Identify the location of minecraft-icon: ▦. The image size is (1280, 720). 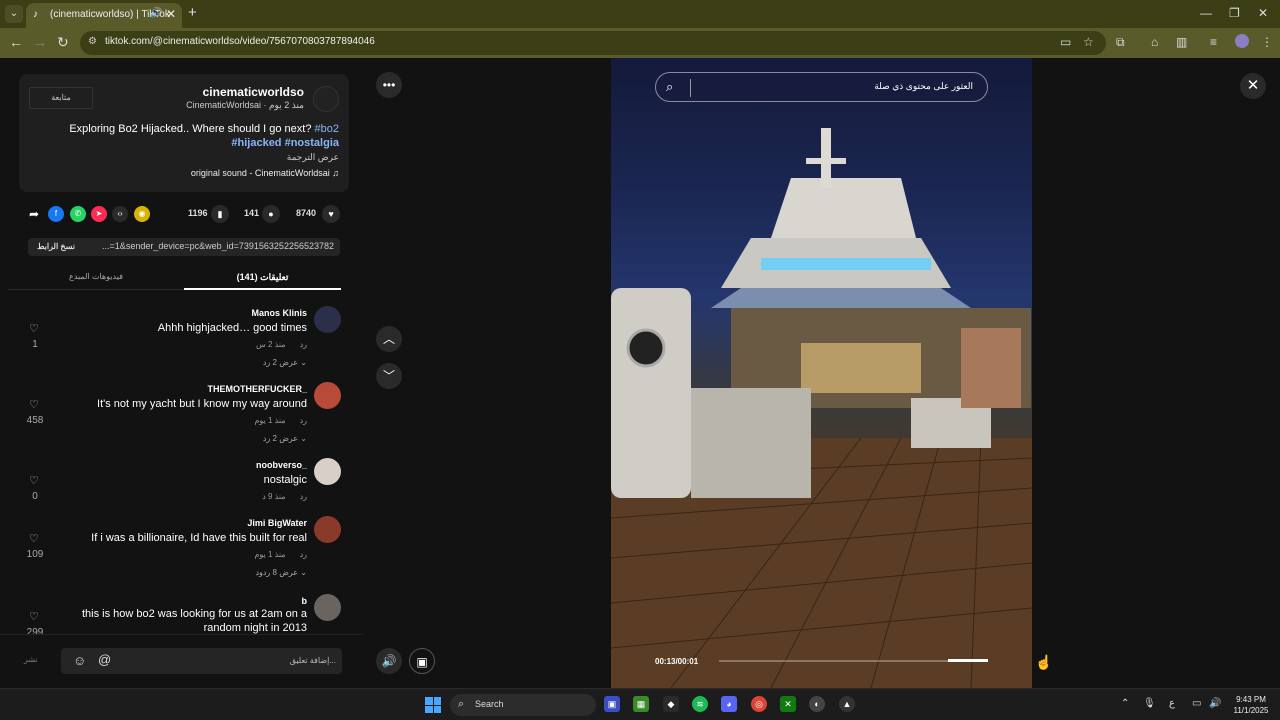
(641, 704).